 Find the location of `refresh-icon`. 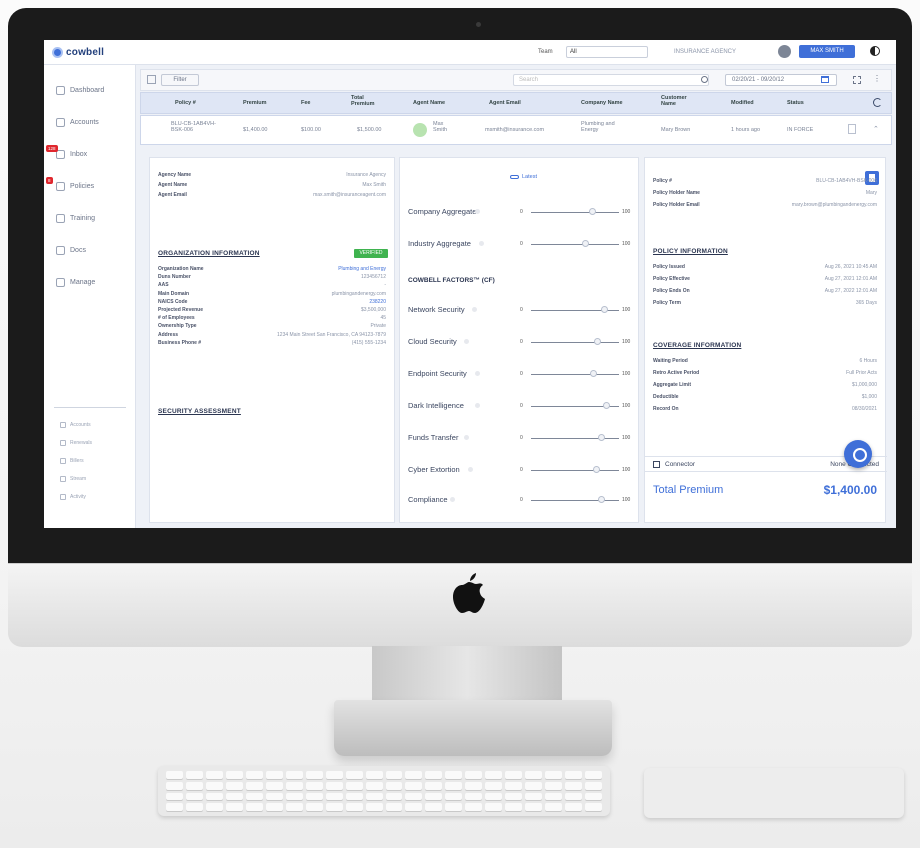

refresh-icon is located at coordinates (877, 102).